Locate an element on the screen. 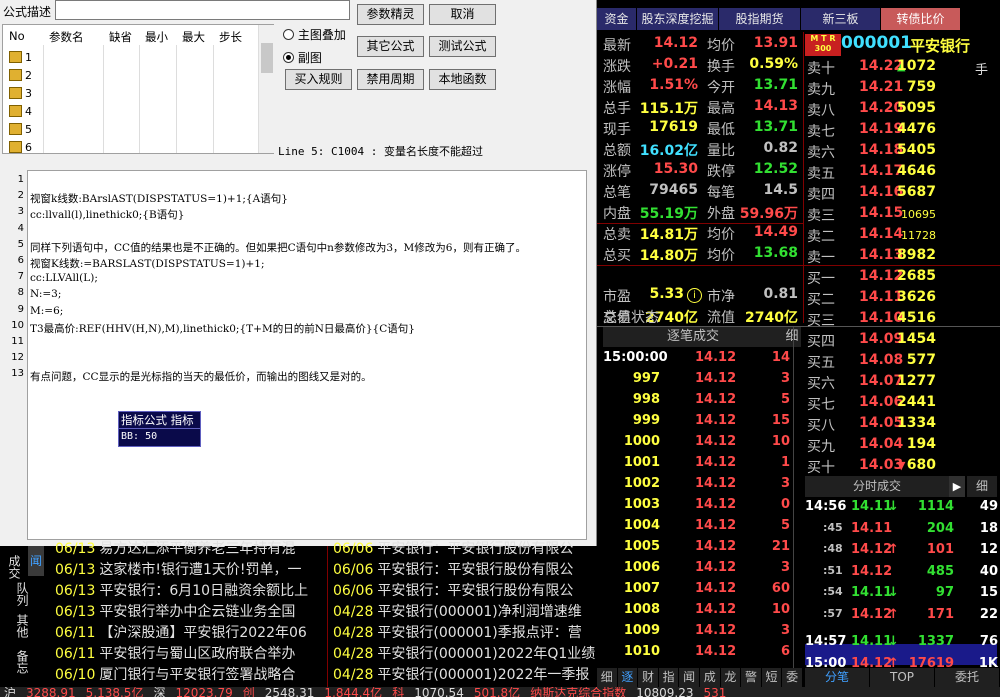 This screenshot has height=697, width=1000. bottom-tab: 龙 is located at coordinates (731, 677).